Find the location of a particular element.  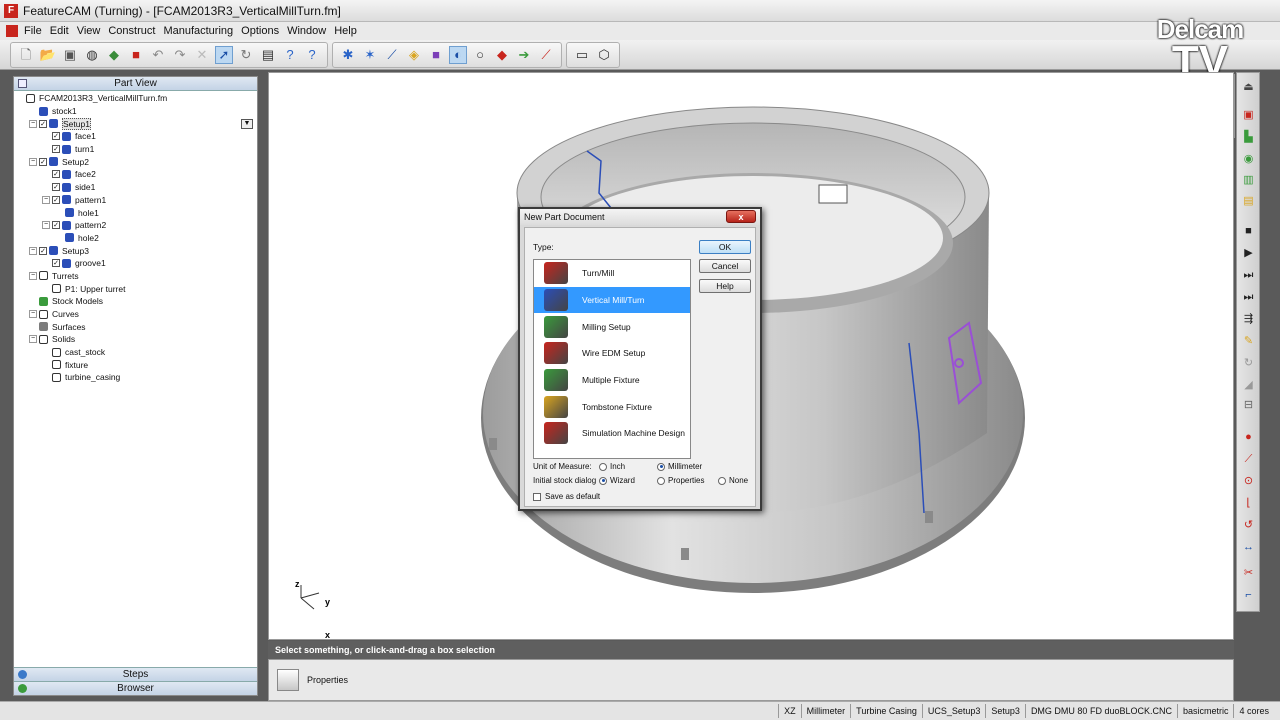

undo-icon: ↶ is located at coordinates (158, 55).